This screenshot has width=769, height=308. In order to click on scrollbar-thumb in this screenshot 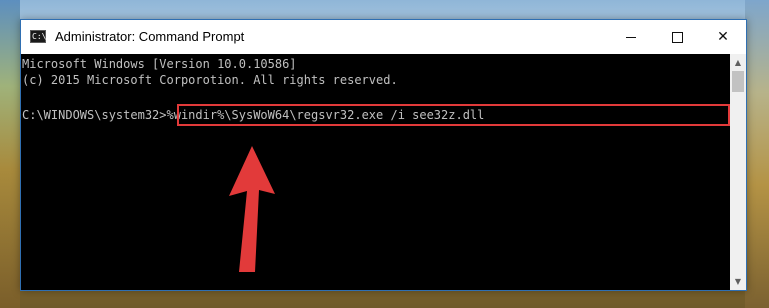, I will do `click(738, 81)`.